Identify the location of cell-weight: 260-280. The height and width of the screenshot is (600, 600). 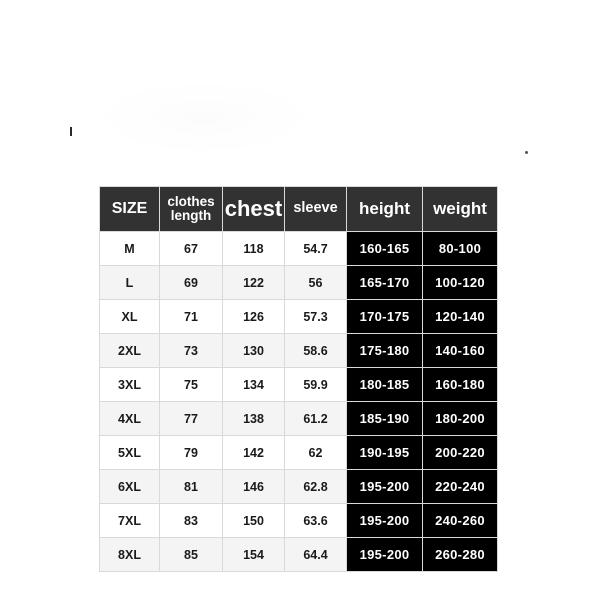
(460, 554).